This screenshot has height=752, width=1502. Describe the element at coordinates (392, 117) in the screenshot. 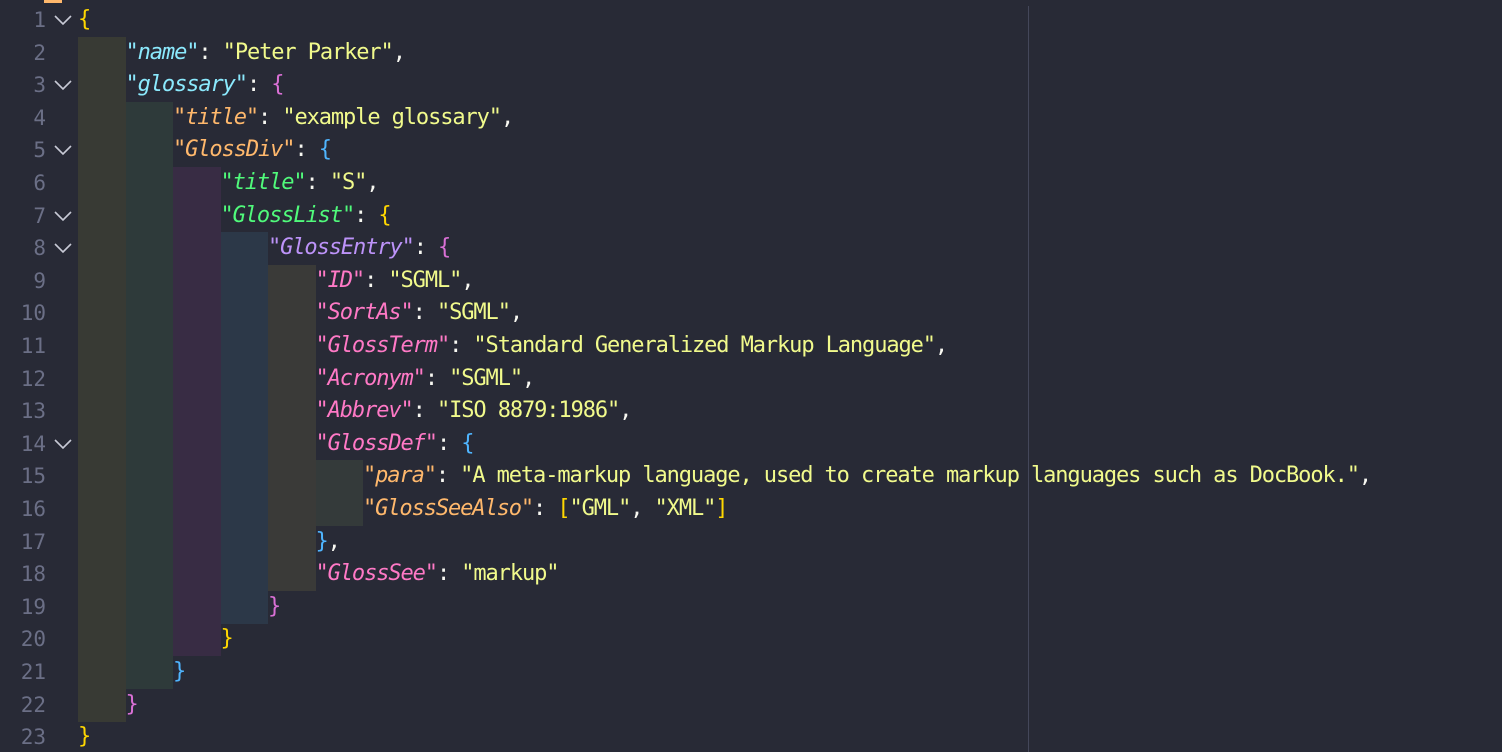

I see `code-token: "example glossary"` at that location.